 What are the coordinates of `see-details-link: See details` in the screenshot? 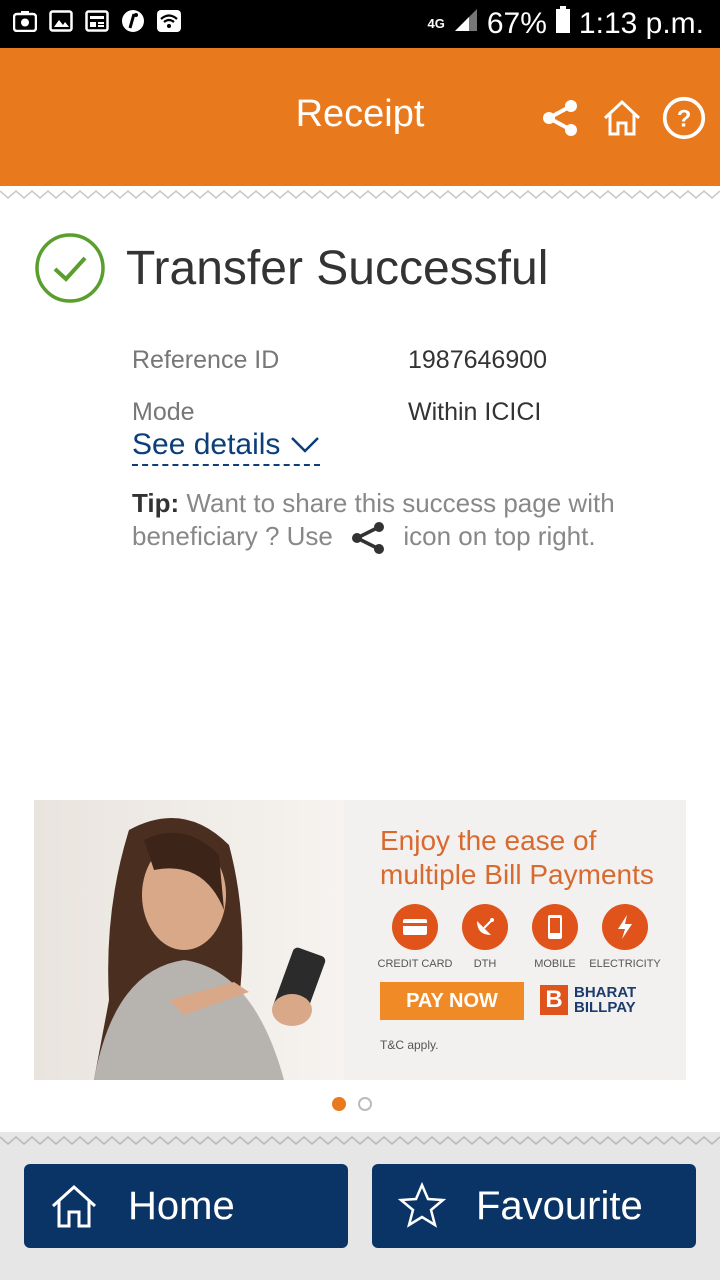 It's located at (226, 447).